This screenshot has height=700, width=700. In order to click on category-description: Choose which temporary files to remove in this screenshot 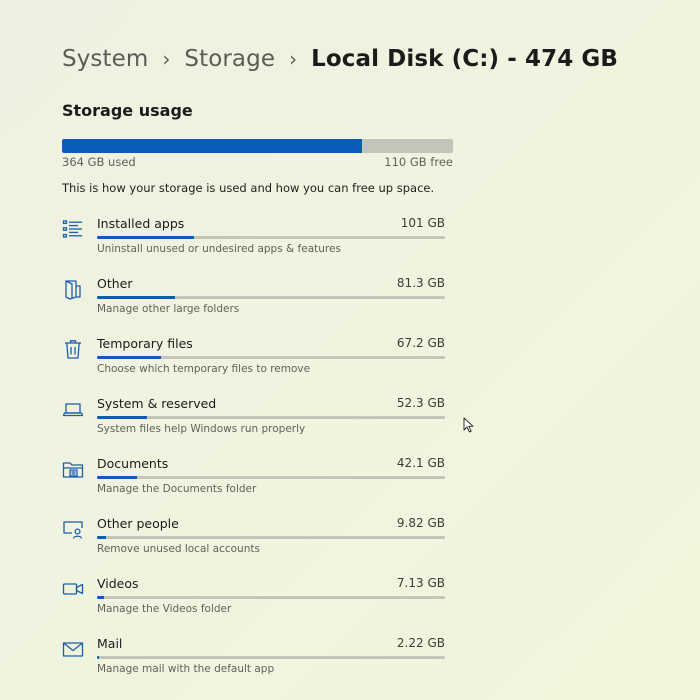, I will do `click(204, 369)`.